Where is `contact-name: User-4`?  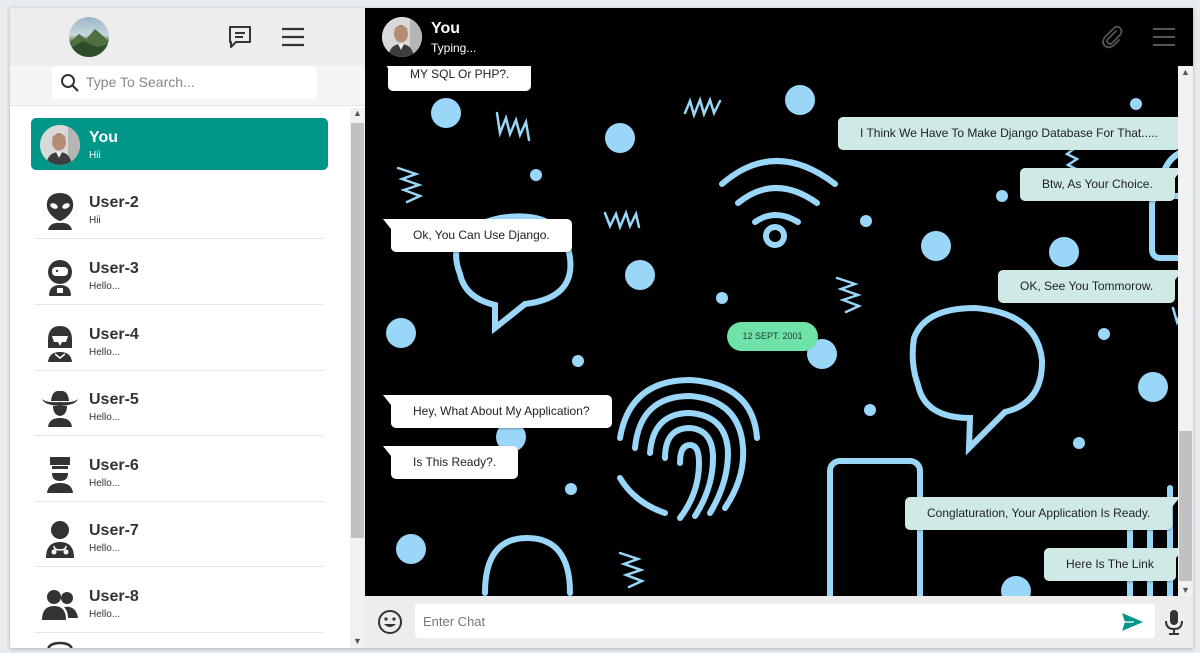
contact-name: User-4 is located at coordinates (114, 334).